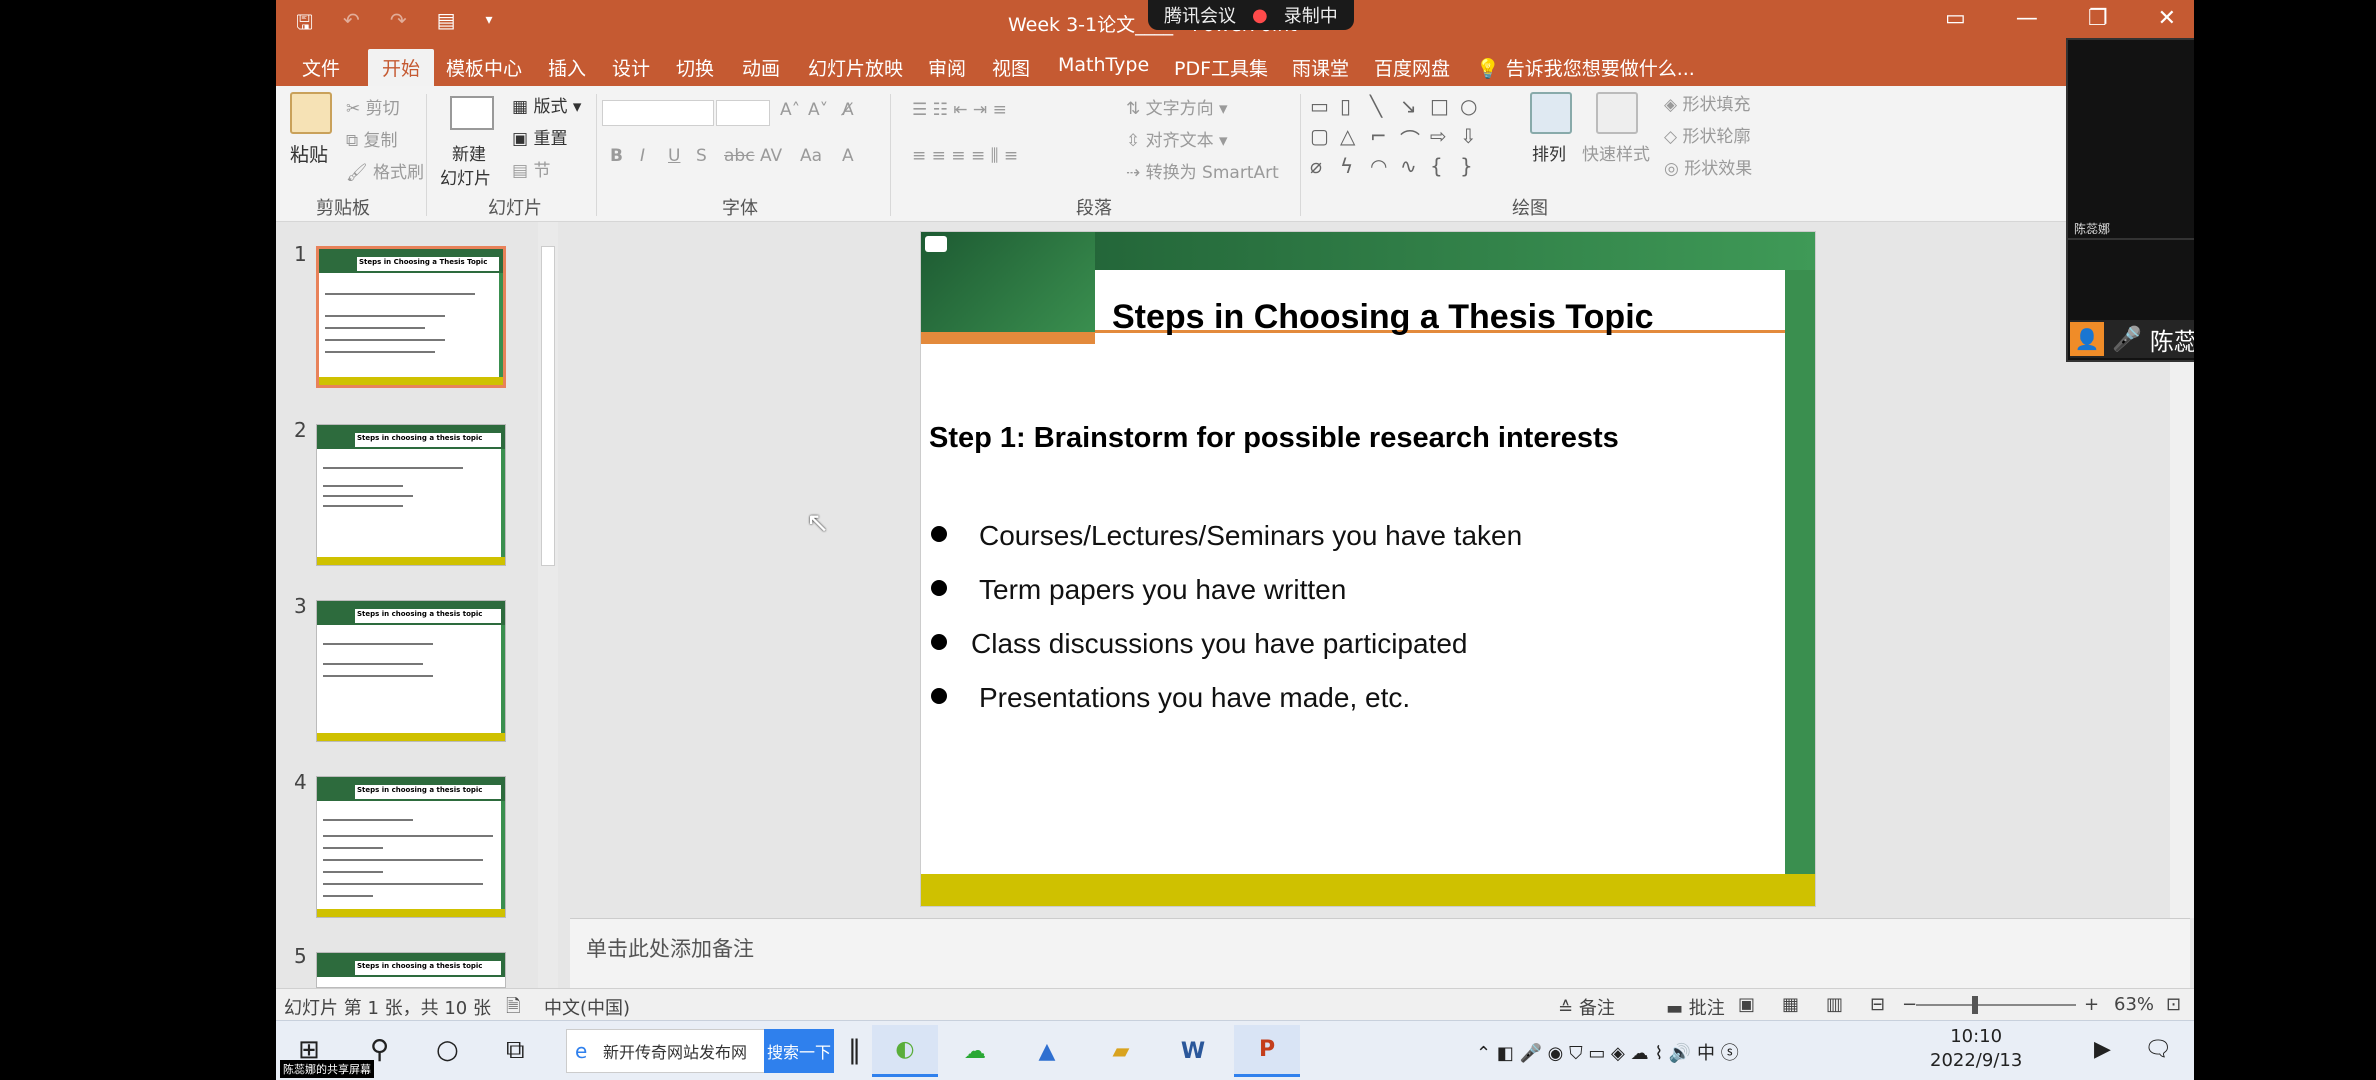 Image resolution: width=2376 pixels, height=1080 pixels. I want to click on char-spacing-icon: AV, so click(771, 156).